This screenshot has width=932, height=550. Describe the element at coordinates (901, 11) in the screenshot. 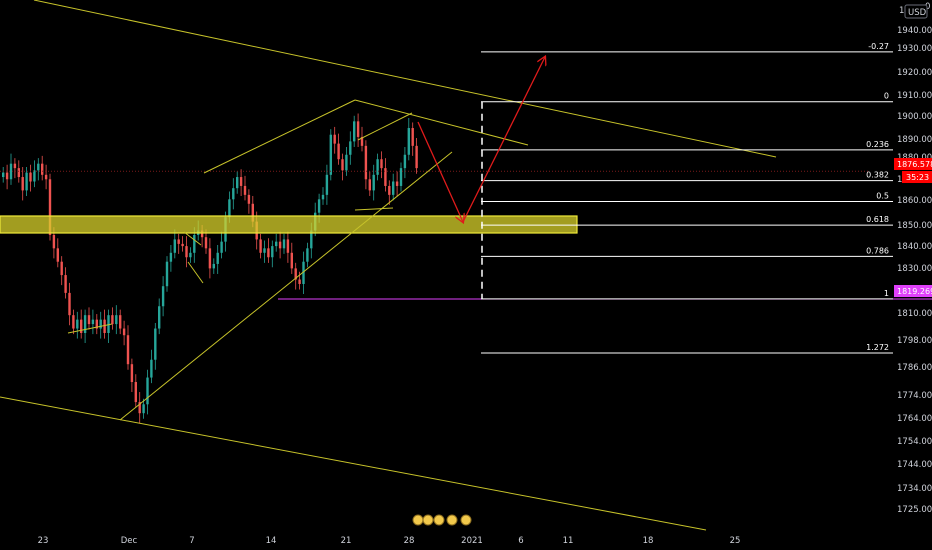

I see `price-axis-label: 1` at that location.